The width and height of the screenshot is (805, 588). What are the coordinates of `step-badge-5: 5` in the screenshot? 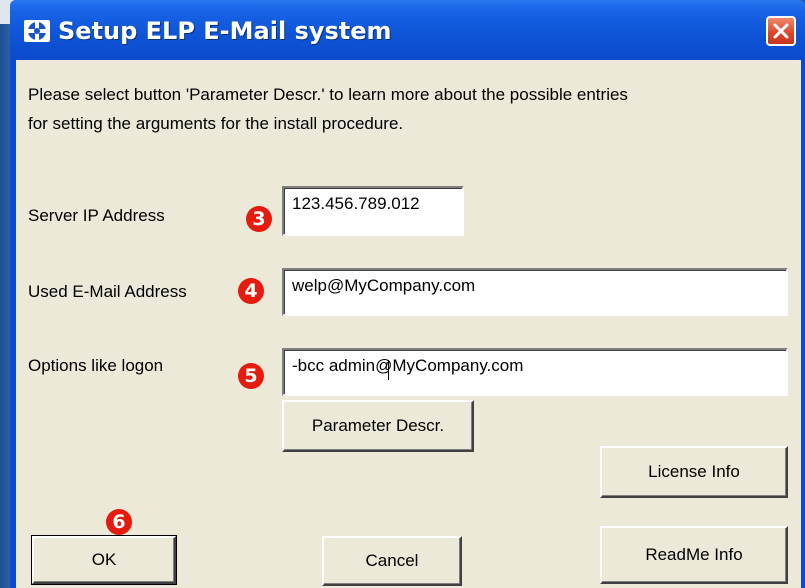 It's located at (251, 376).